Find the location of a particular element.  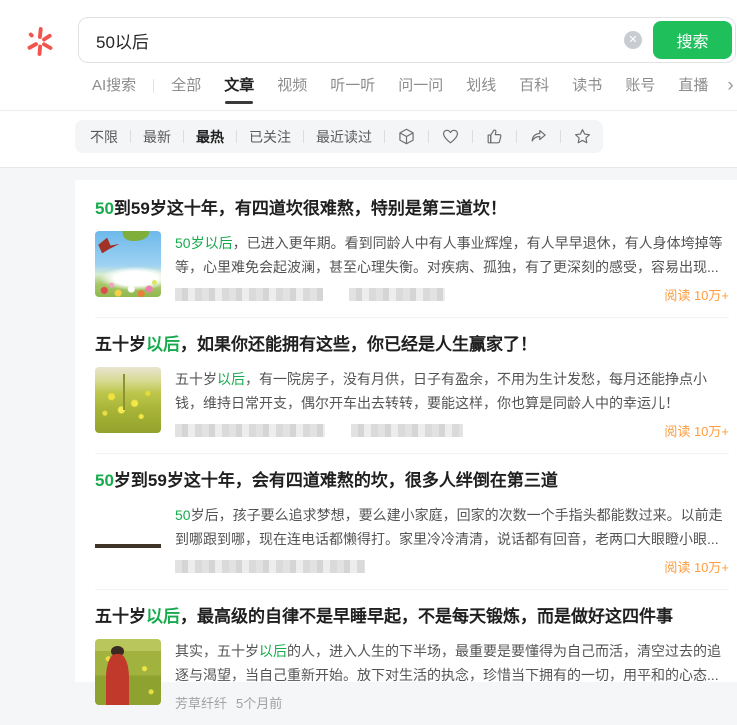

header-divider is located at coordinates (368, 110).